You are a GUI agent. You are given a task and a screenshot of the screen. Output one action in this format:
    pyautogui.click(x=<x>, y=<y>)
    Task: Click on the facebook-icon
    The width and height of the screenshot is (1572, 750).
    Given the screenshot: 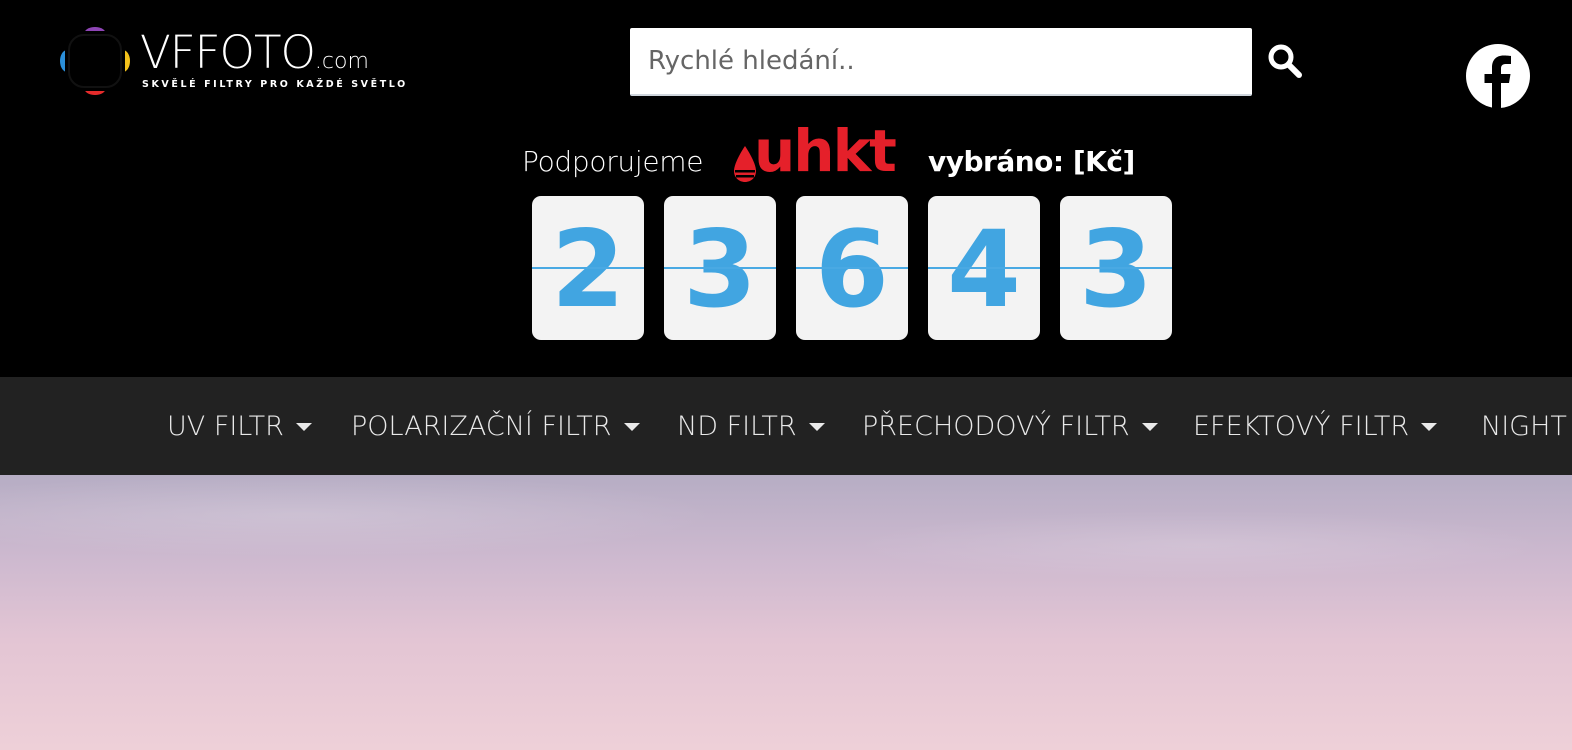 What is the action you would take?
    pyautogui.click(x=1498, y=76)
    